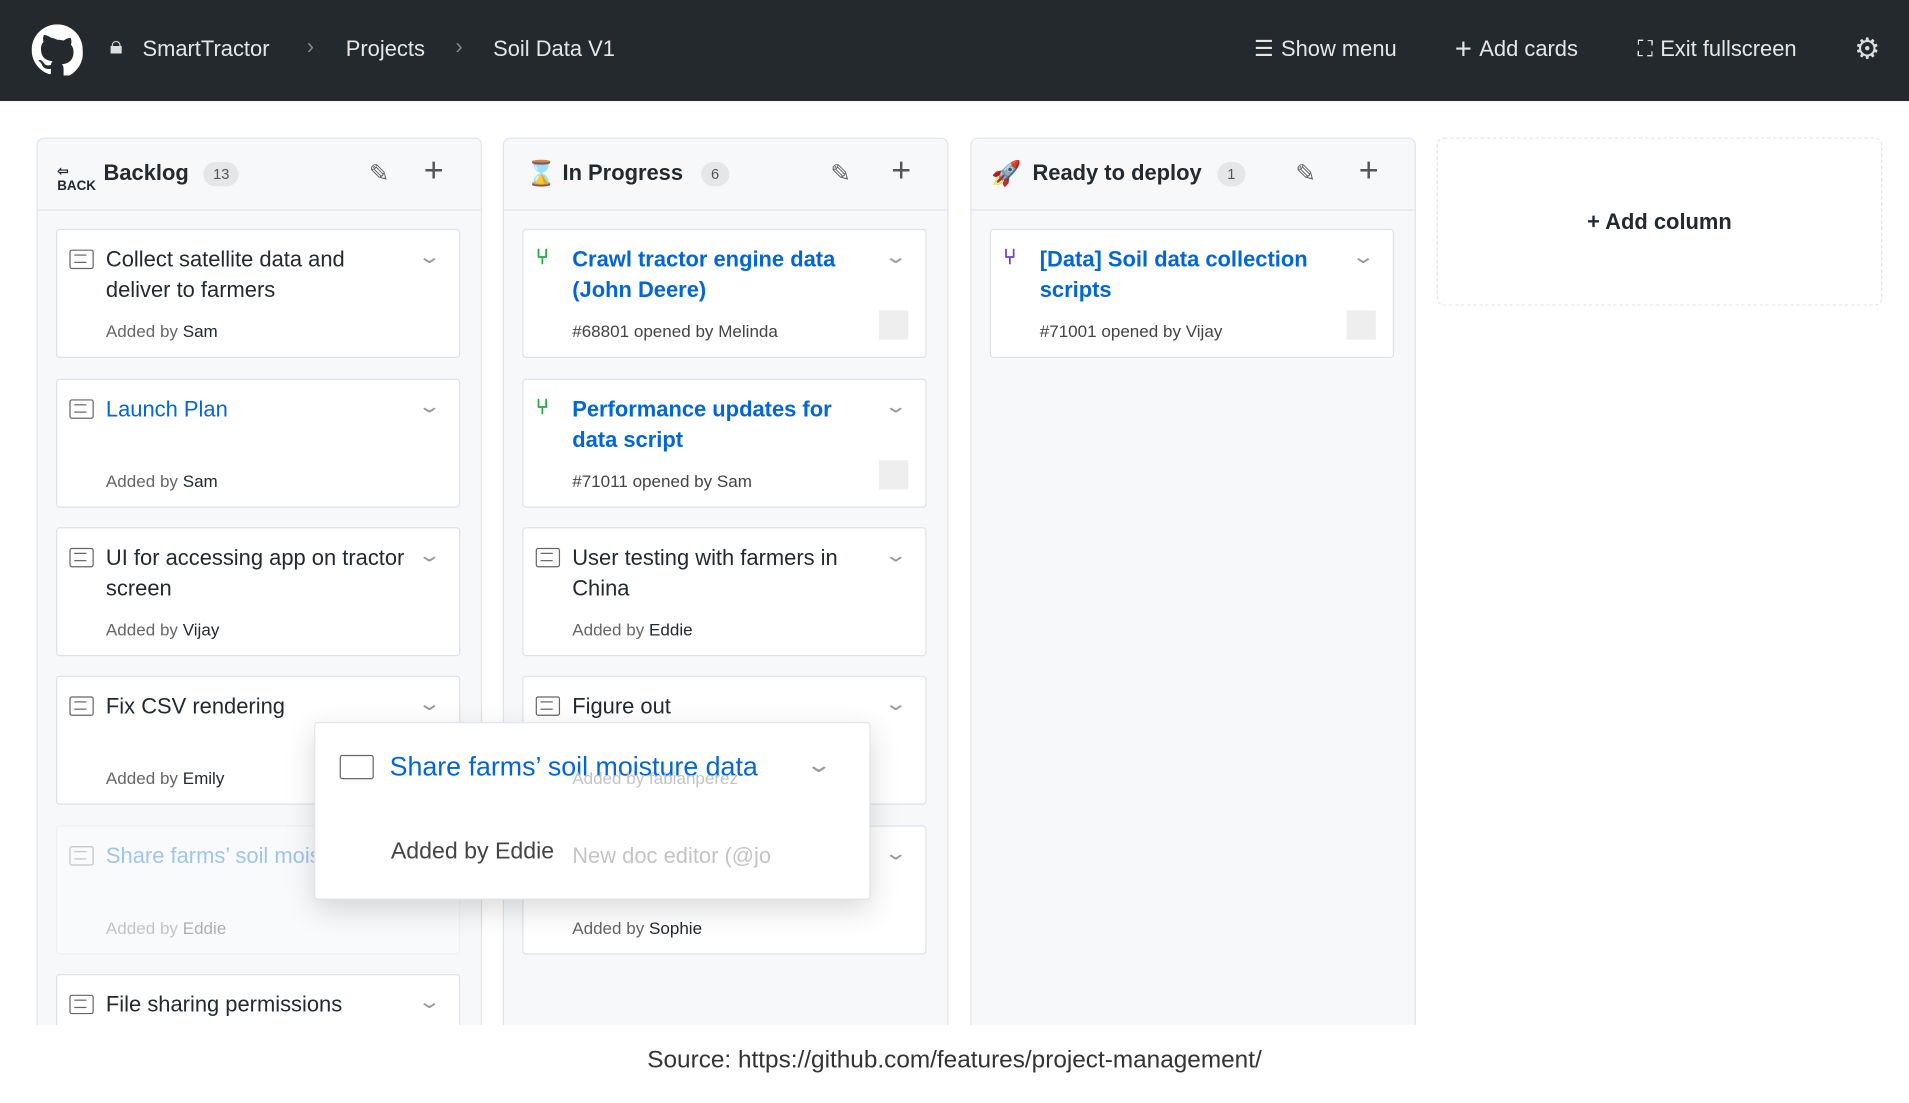  Describe the element at coordinates (1463, 49) in the screenshot. I see `plus-icon: +` at that location.